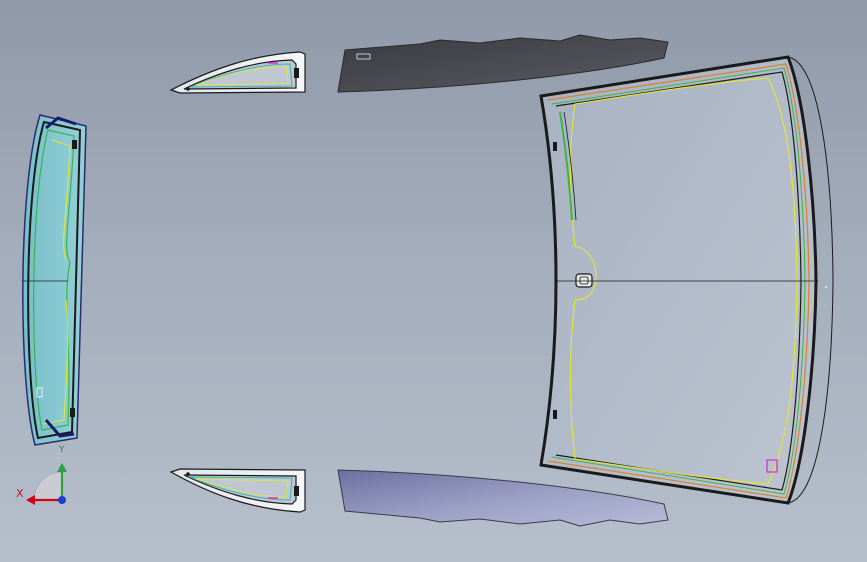 The image size is (867, 562). I want to click on axis-triad, so click(46, 484).